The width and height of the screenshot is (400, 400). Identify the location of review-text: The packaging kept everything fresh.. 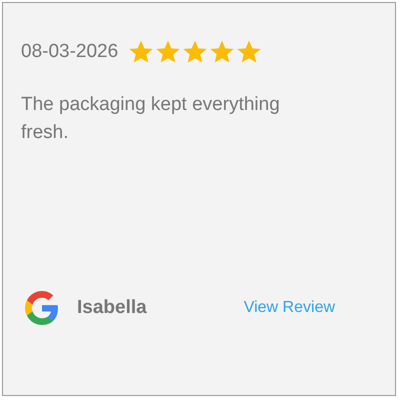
(151, 119).